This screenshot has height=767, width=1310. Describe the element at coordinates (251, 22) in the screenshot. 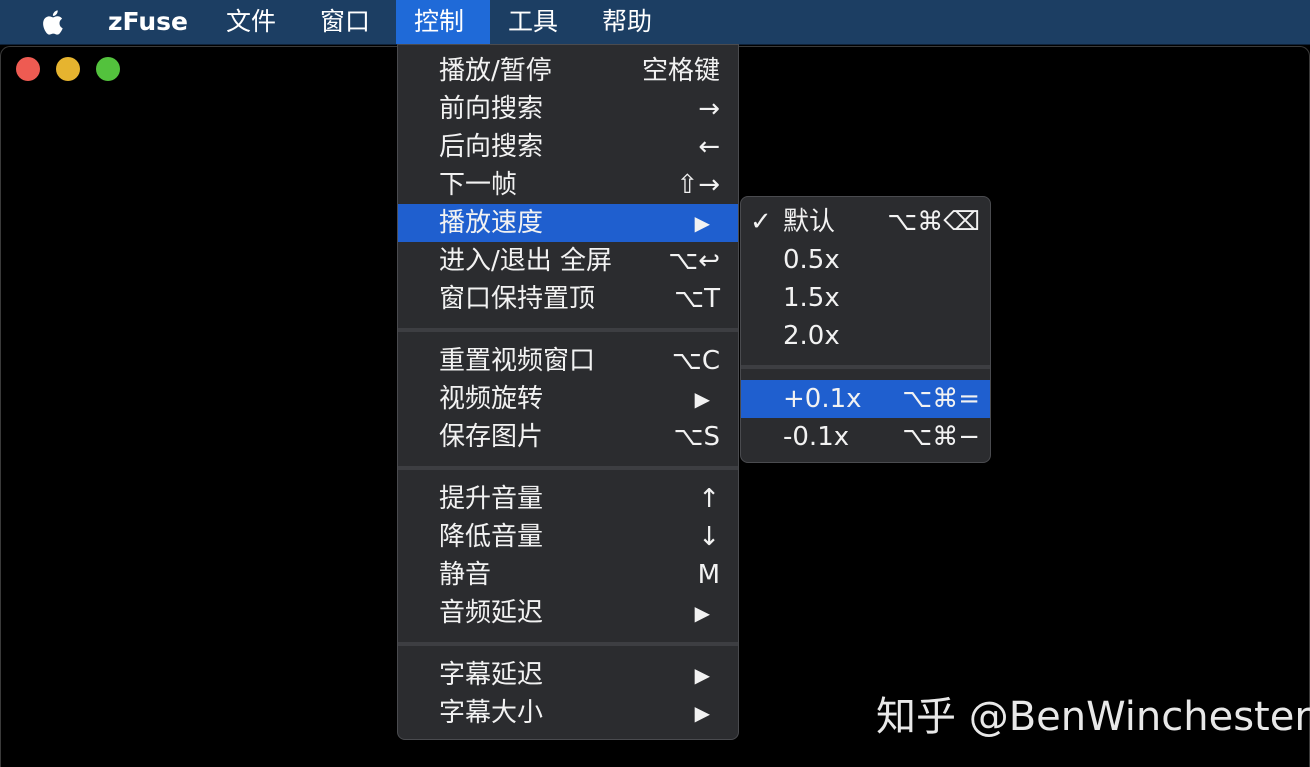

I see `menubar-file: 文件` at that location.